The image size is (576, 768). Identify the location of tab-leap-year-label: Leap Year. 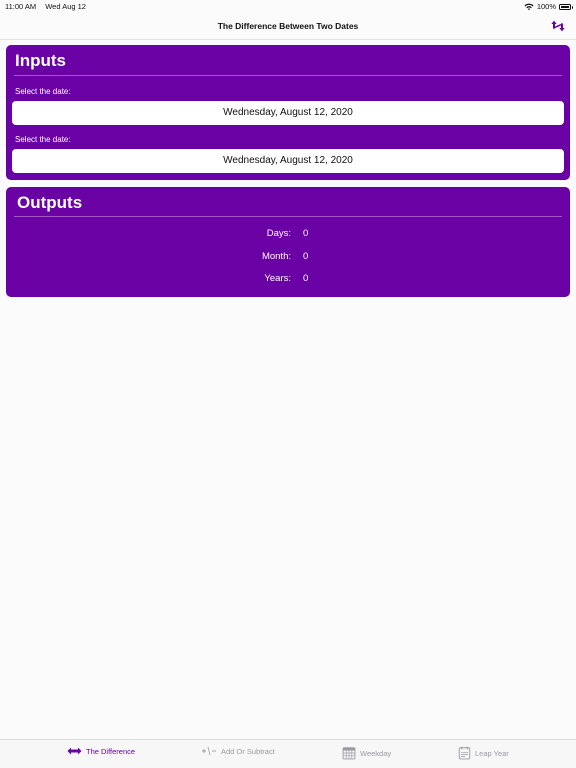
(492, 753).